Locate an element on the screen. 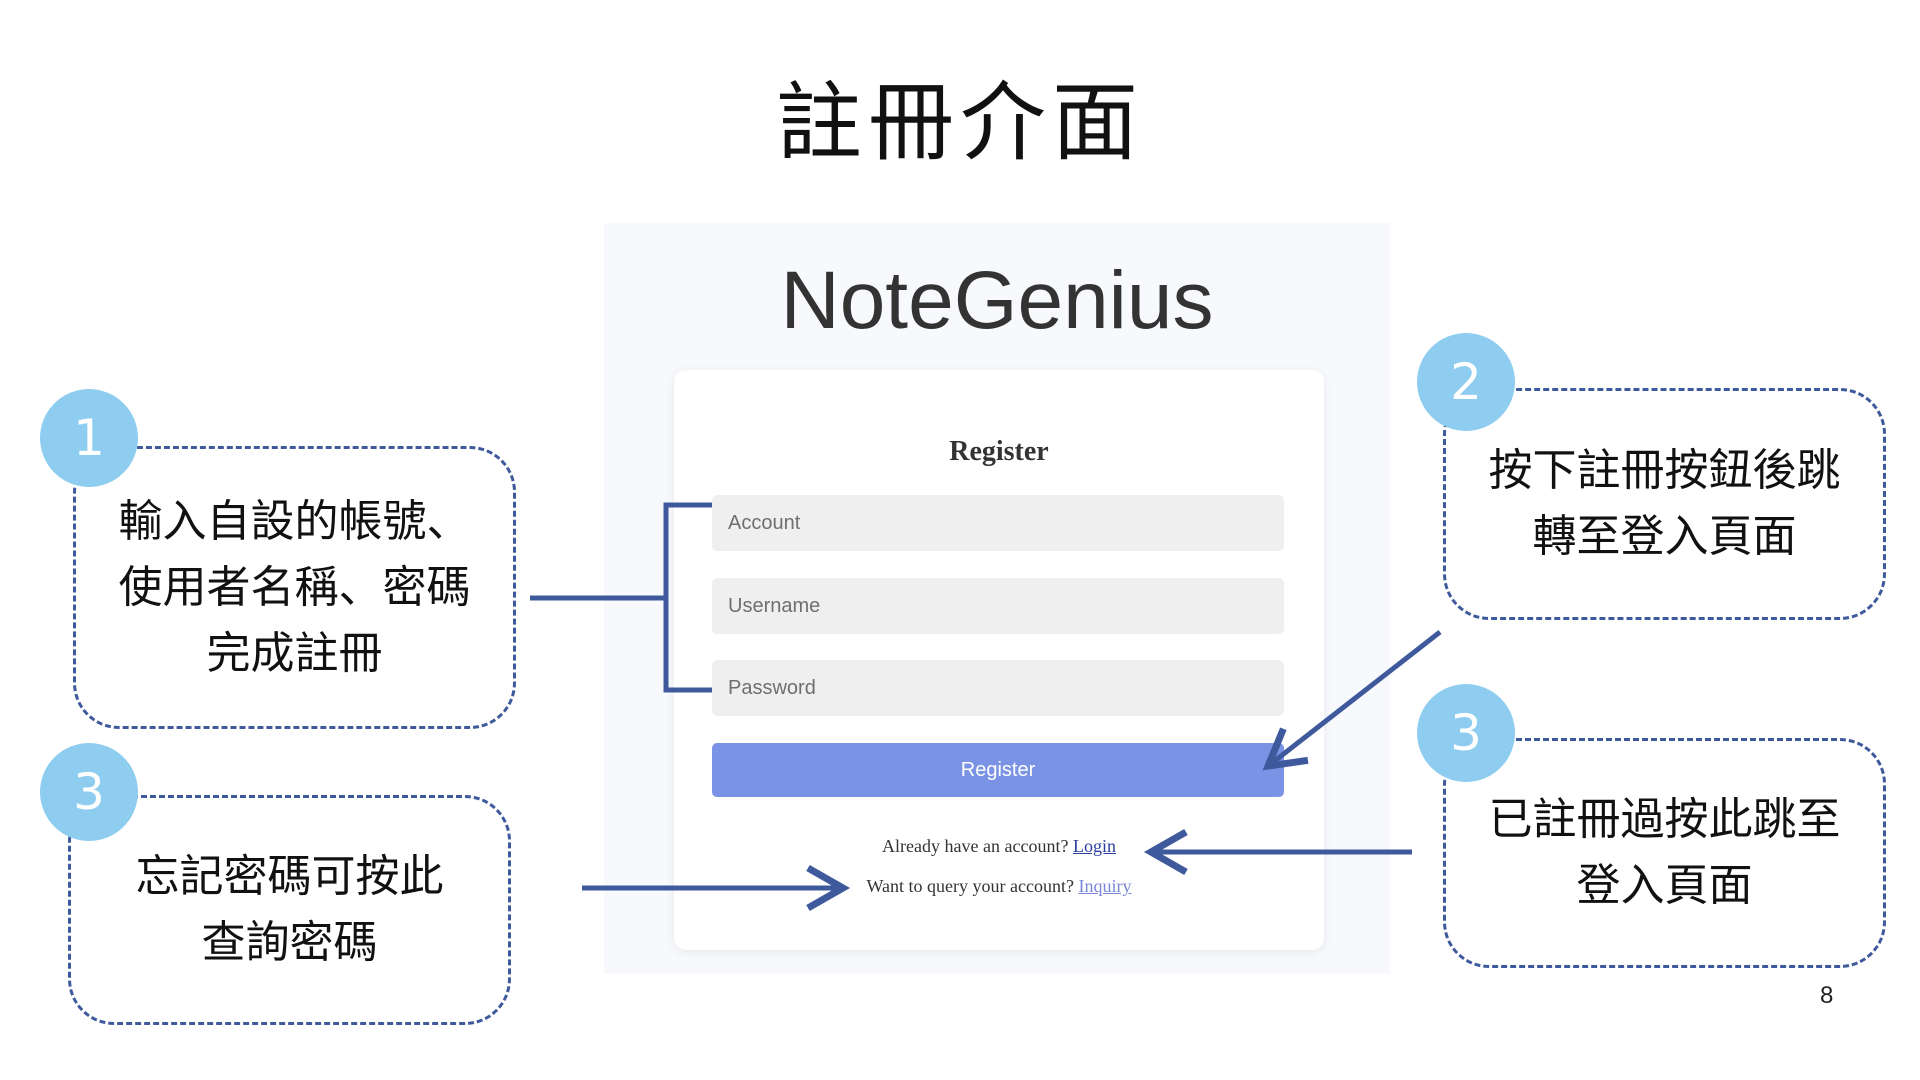 The image size is (1920, 1080). callout-login-link: 已註冊過按此跳至 登入頁面 is located at coordinates (1664, 853).